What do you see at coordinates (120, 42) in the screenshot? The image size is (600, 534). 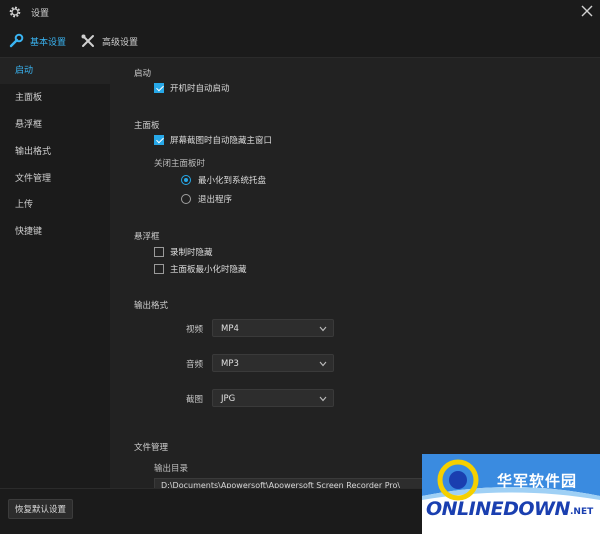 I see `tab-label: 高级设置` at bounding box center [120, 42].